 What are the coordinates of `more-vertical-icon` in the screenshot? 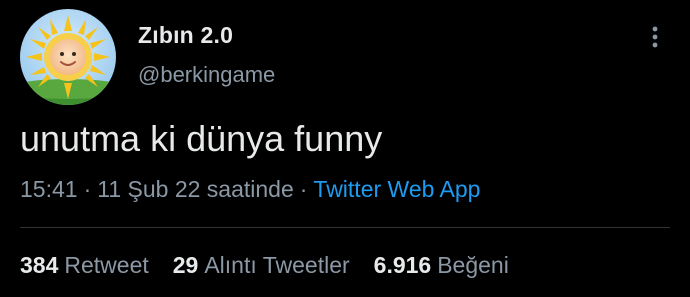 It's located at (655, 37).